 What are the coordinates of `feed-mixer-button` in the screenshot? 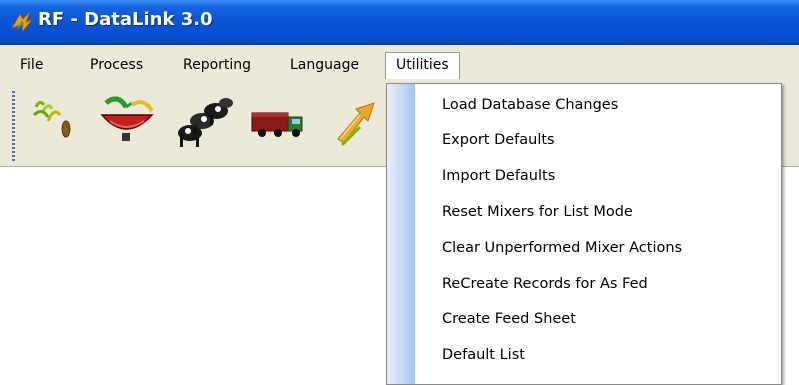 It's located at (127, 121).